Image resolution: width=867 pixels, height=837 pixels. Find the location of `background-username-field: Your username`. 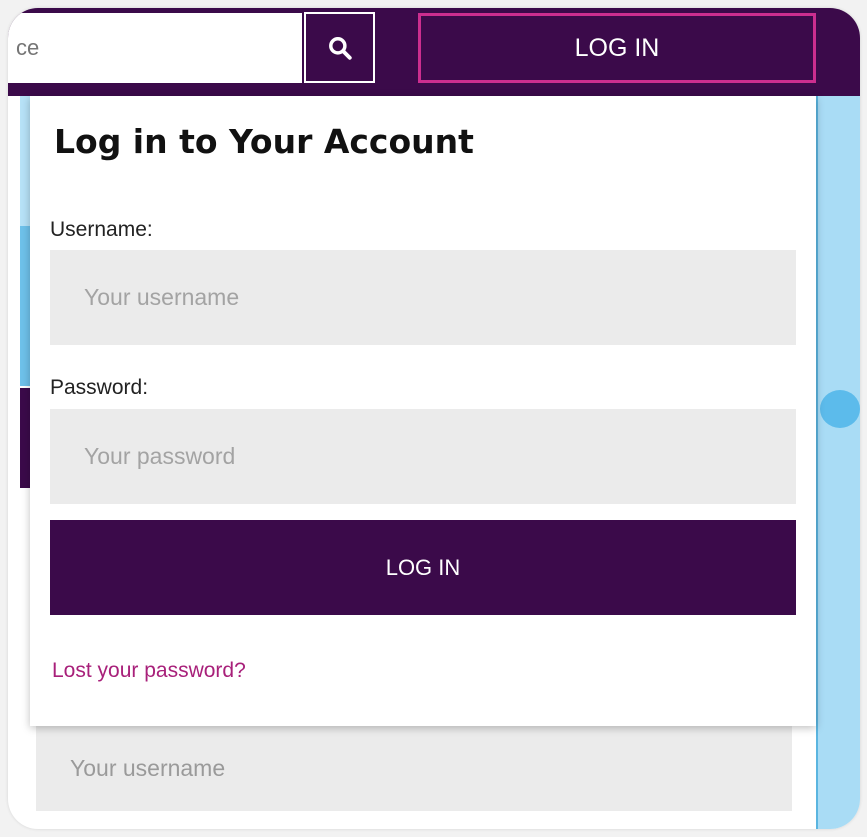

background-username-field: Your username is located at coordinates (414, 768).